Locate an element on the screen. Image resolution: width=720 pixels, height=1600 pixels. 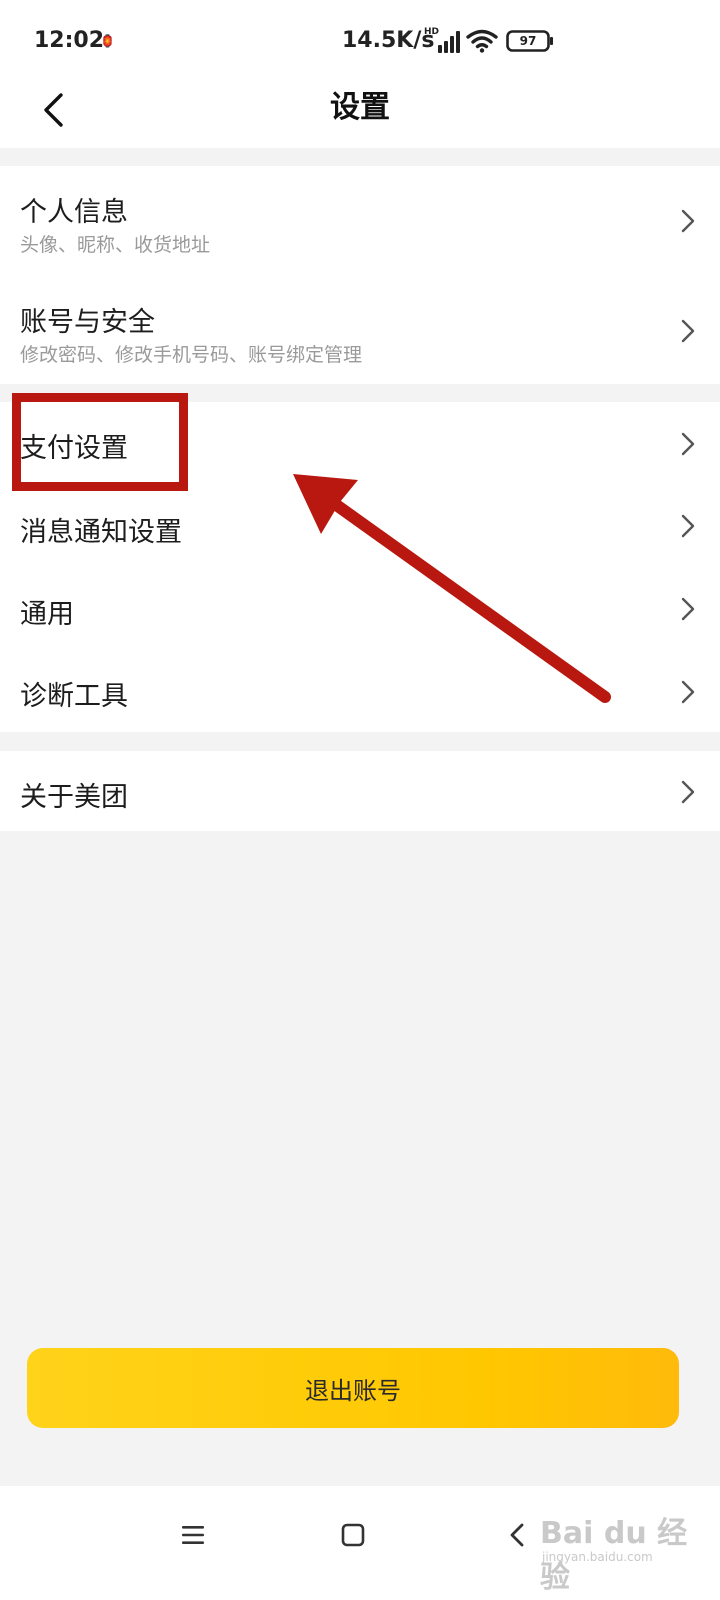
chevron-left-icon is located at coordinates (53, 110).